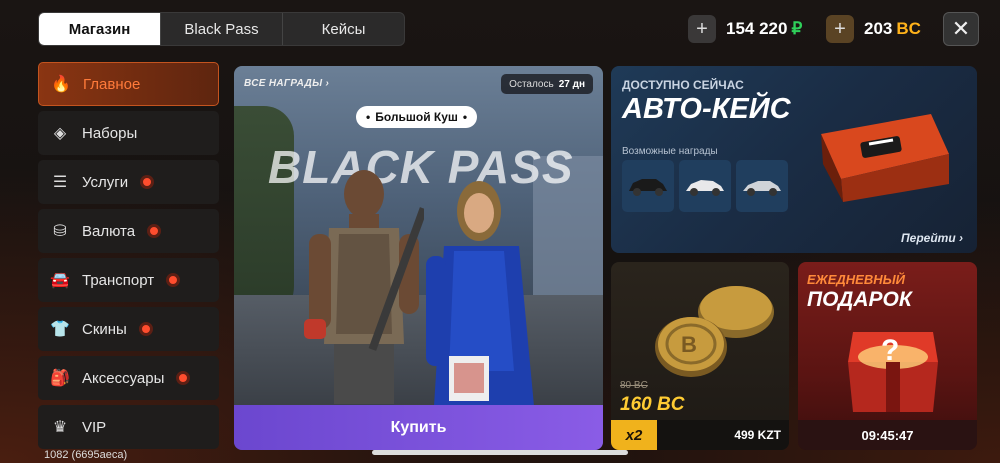 The image size is (1000, 463). What do you see at coordinates (893, 372) in the screenshot?
I see `gift-chest-illustration: ?` at bounding box center [893, 372].